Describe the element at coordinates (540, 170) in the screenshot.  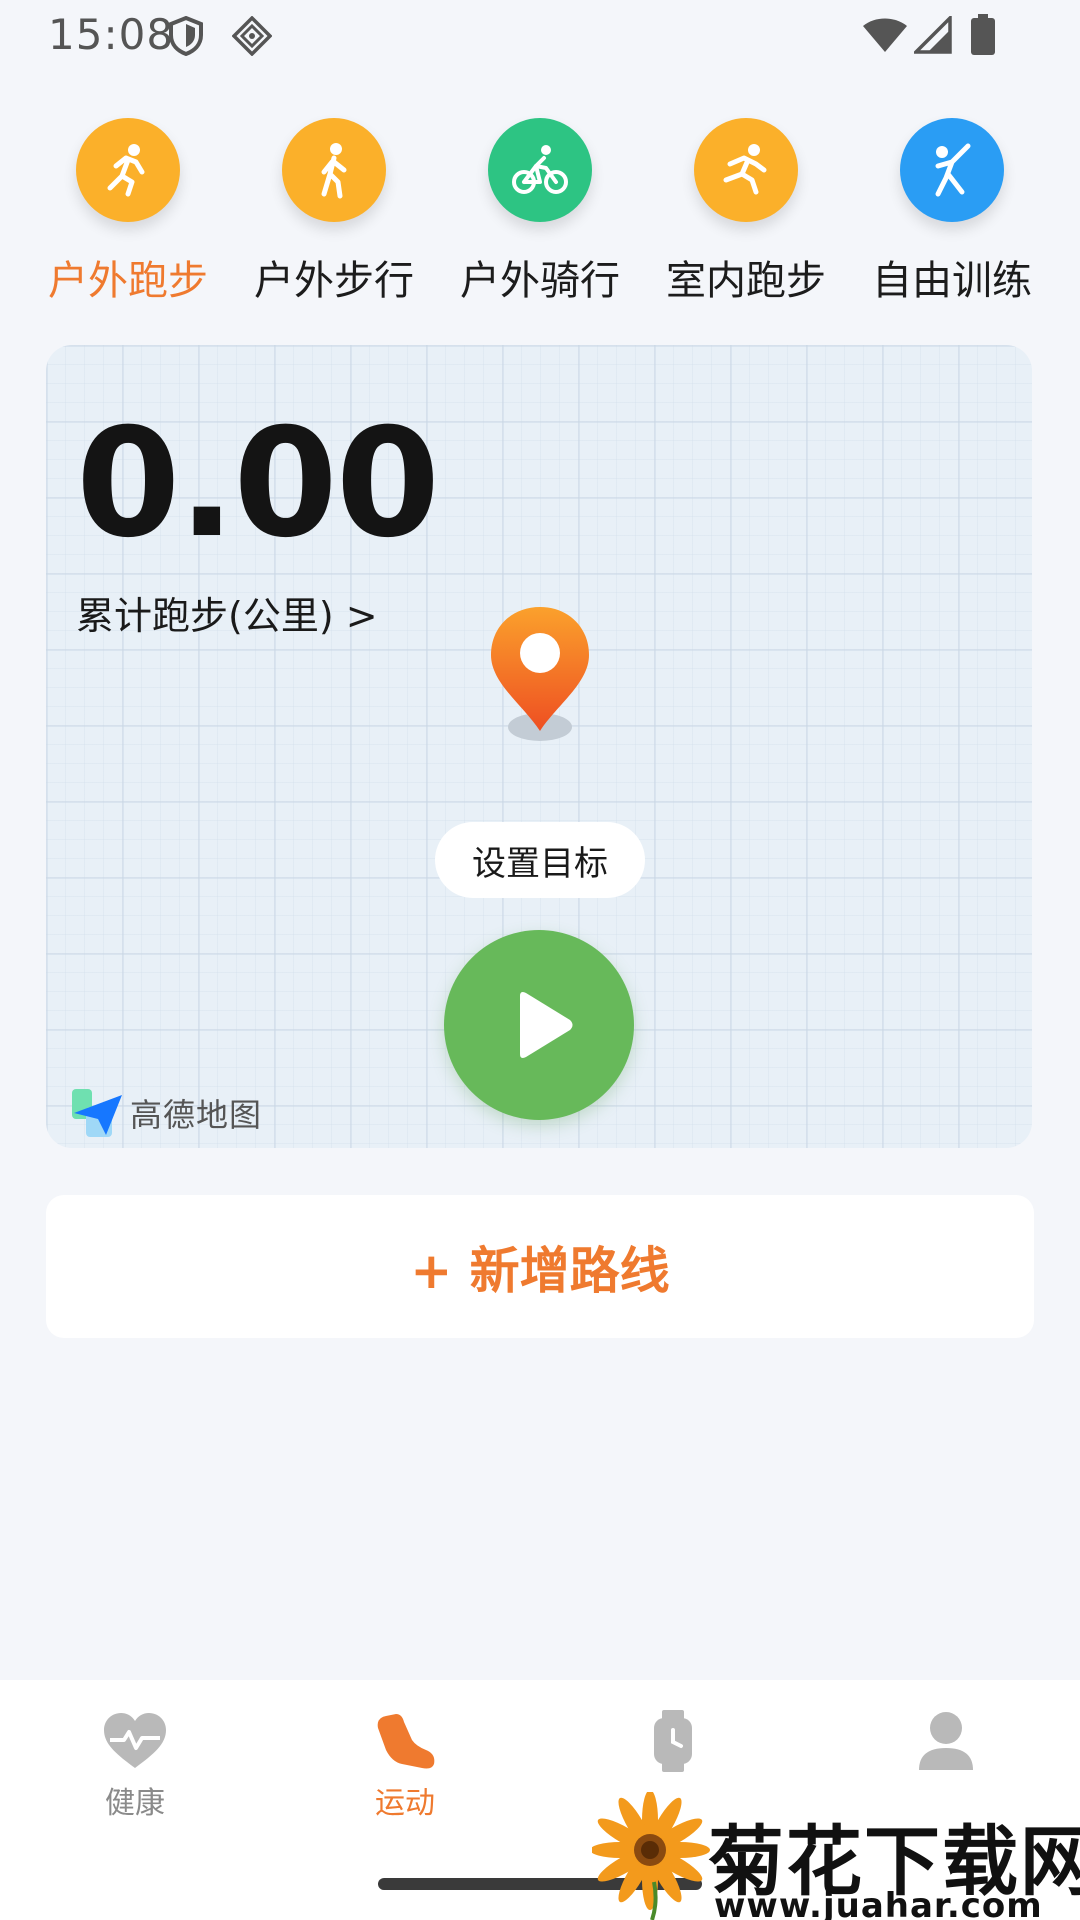
I see `cycling-icon` at that location.